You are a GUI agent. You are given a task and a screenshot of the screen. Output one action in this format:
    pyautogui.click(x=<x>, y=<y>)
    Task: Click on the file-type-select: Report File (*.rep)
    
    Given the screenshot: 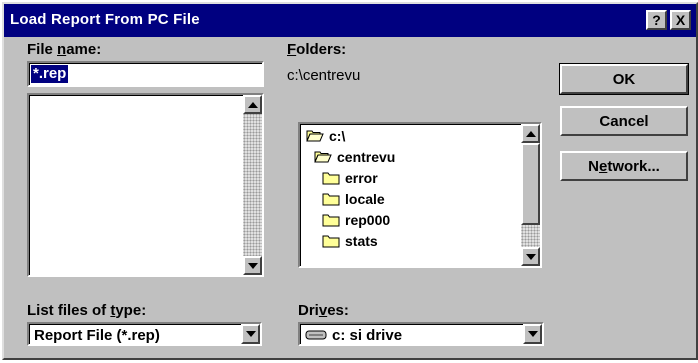 What is the action you would take?
    pyautogui.click(x=144, y=334)
    